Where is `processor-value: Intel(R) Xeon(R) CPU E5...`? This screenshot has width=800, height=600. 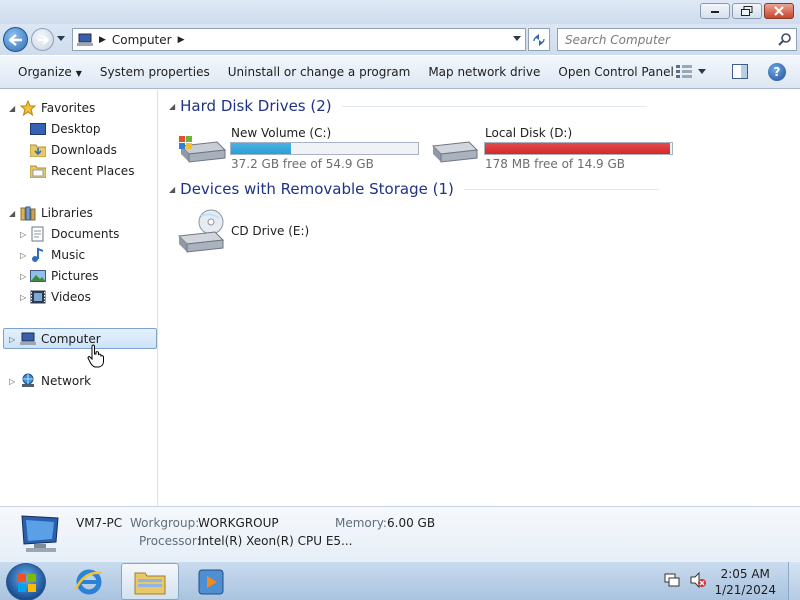
processor-value: Intel(R) Xeon(R) CPU E5... is located at coordinates (275, 541).